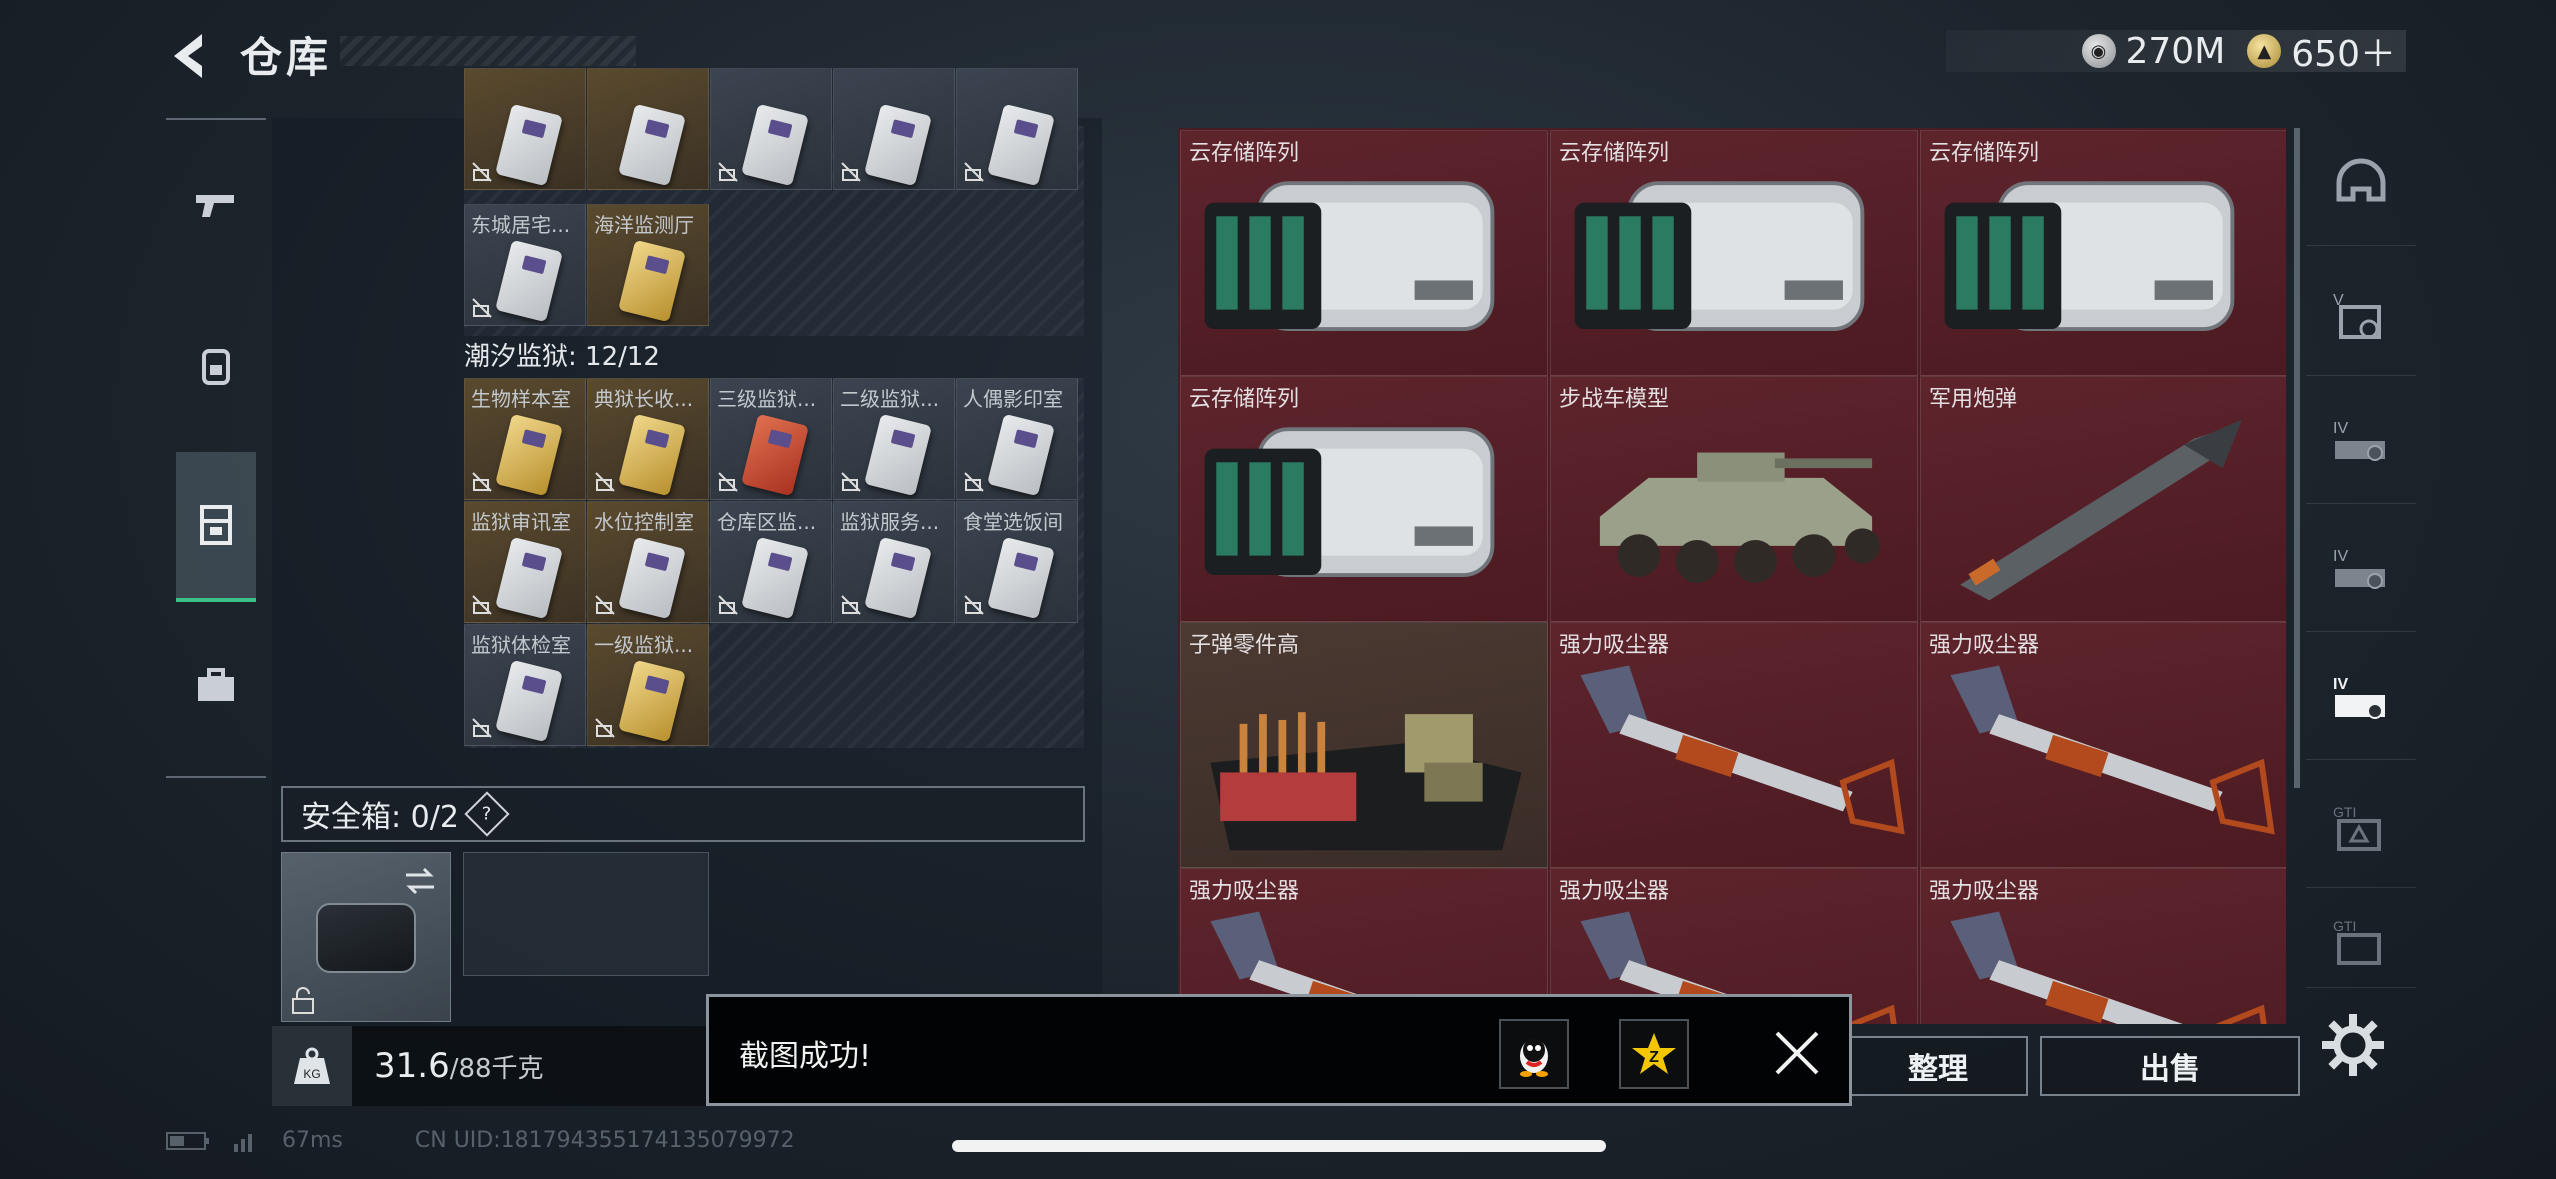  I want to click on keycard-slot: 人偶影印室, so click(1017, 439).